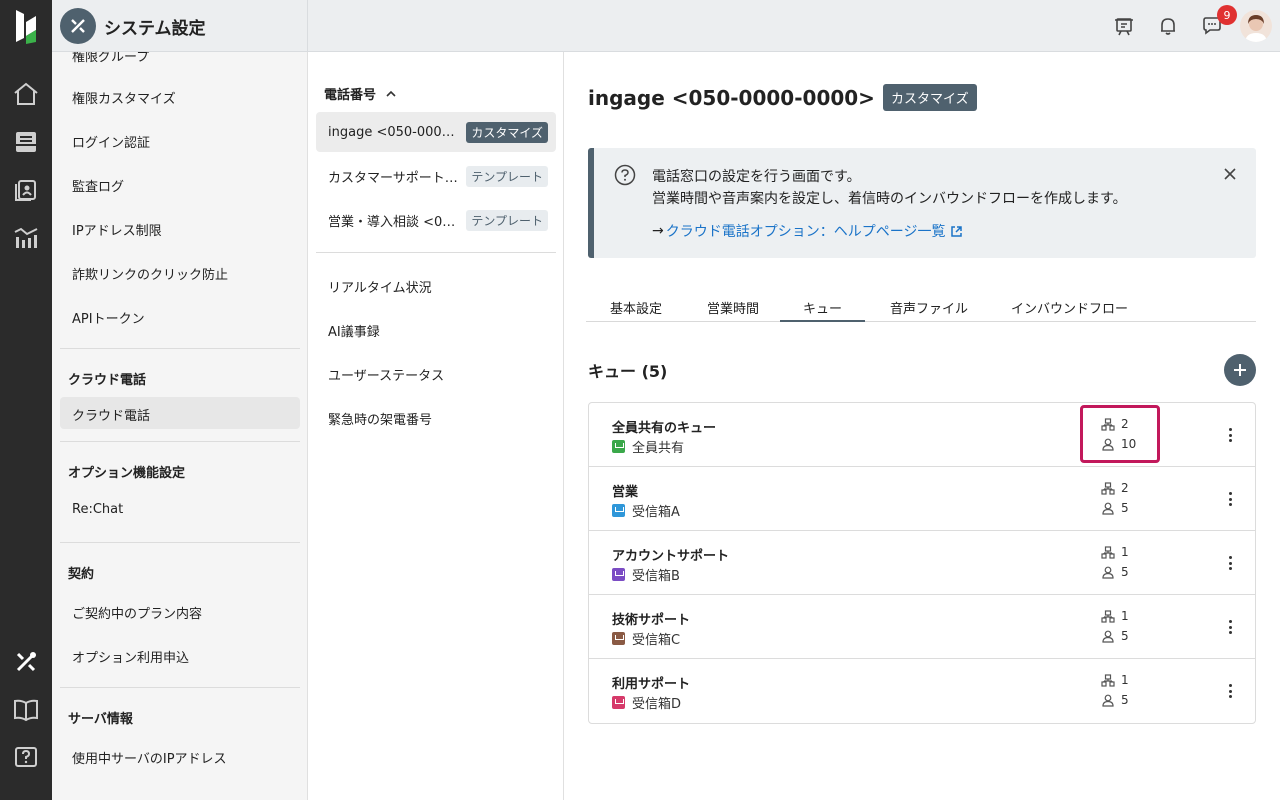  I want to click on tab-basic-settings: 基本設定, so click(636, 307).